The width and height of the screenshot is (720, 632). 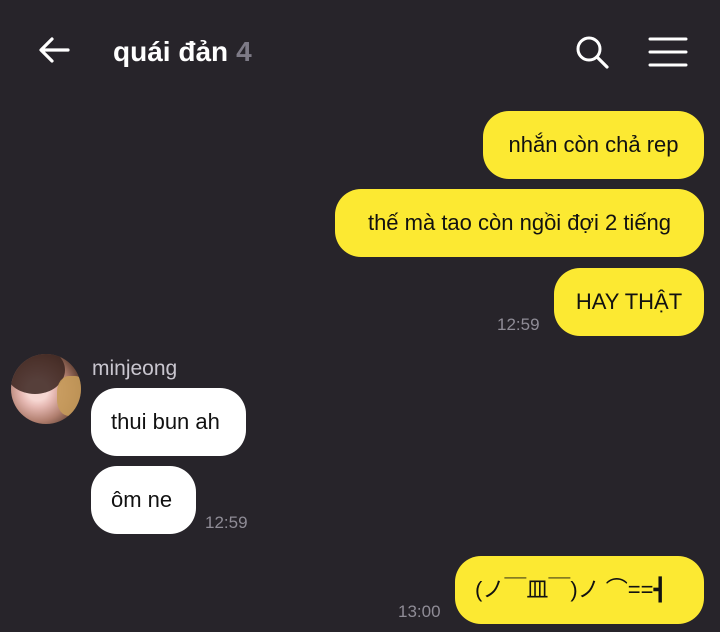 I want to click on arrow-left-icon, so click(x=54, y=50).